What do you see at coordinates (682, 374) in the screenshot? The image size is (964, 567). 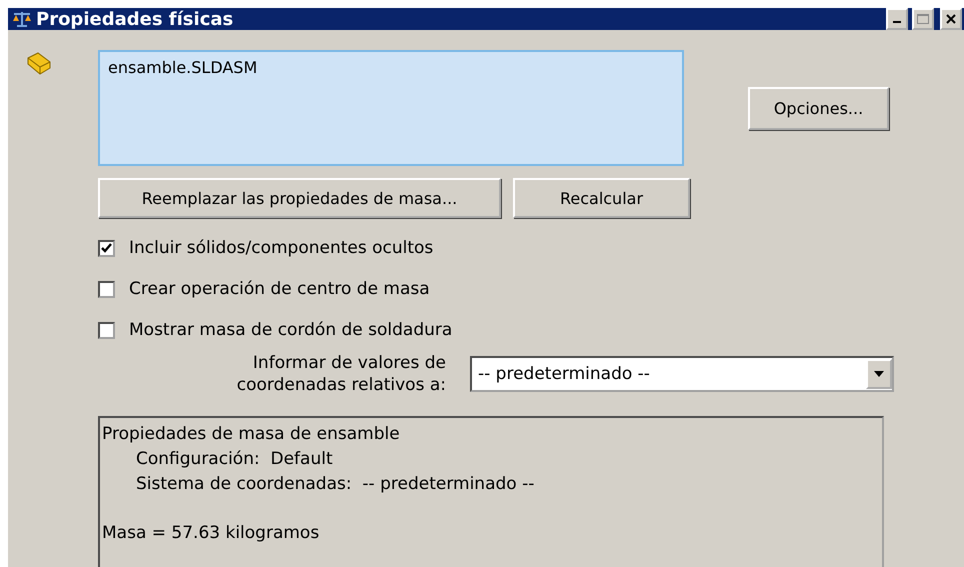 I see `coordinates-dropdown: -- predeterminado --` at bounding box center [682, 374].